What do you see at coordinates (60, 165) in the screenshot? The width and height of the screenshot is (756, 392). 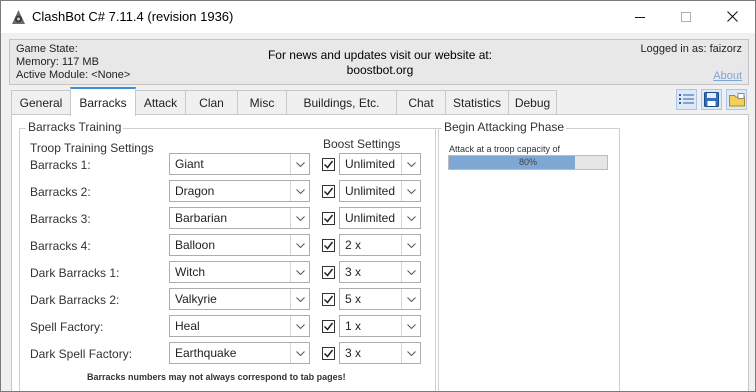 I see `barracks-1-label: Barracks 1:` at bounding box center [60, 165].